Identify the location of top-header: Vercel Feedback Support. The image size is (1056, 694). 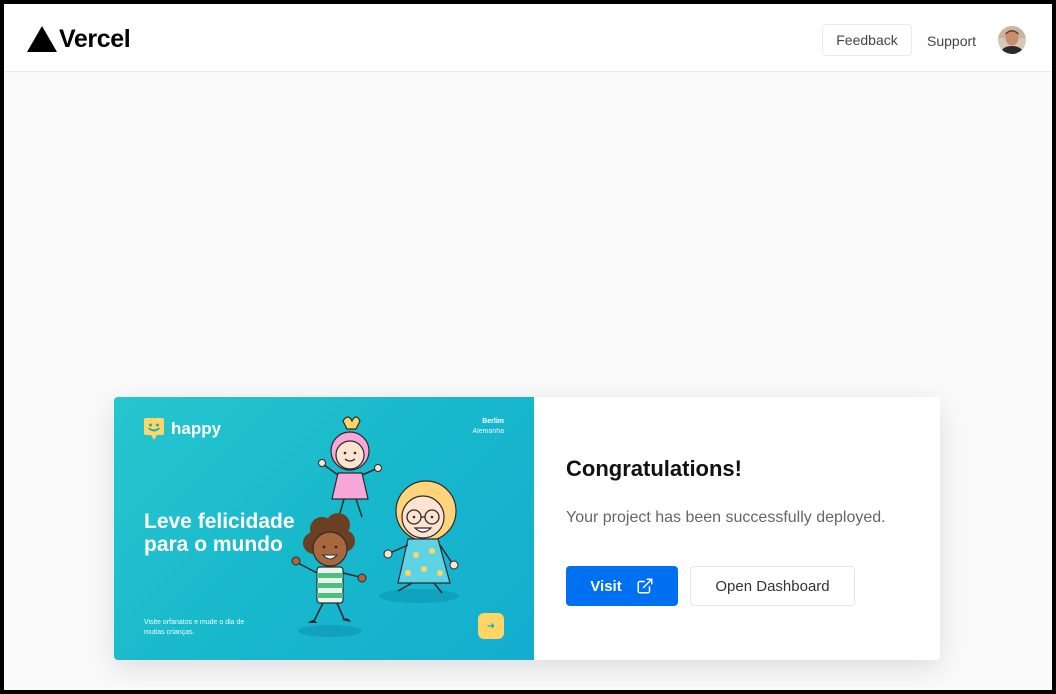
(528, 38).